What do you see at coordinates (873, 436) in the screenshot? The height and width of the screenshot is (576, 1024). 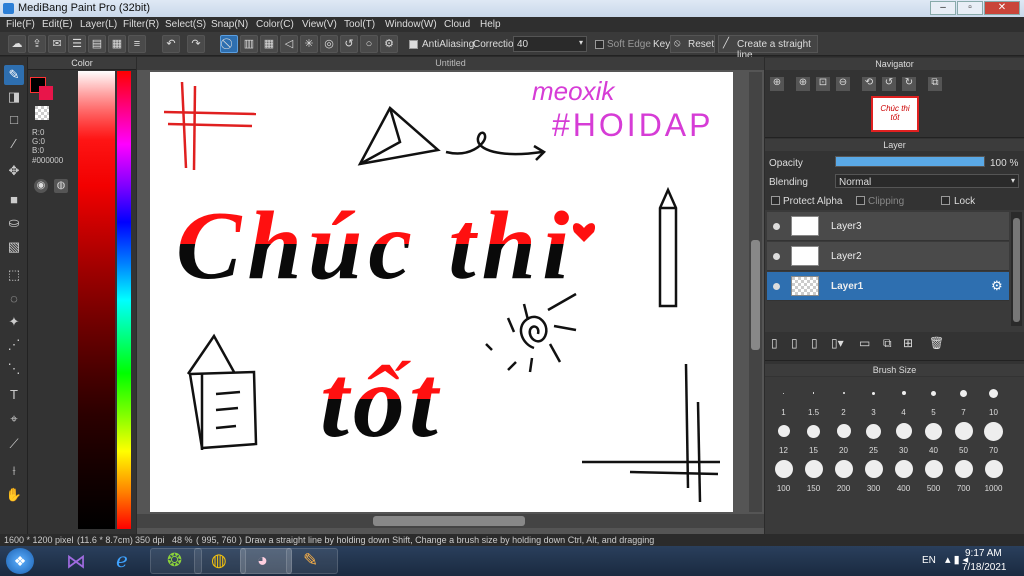 I see `brush-size-25: 25` at bounding box center [873, 436].